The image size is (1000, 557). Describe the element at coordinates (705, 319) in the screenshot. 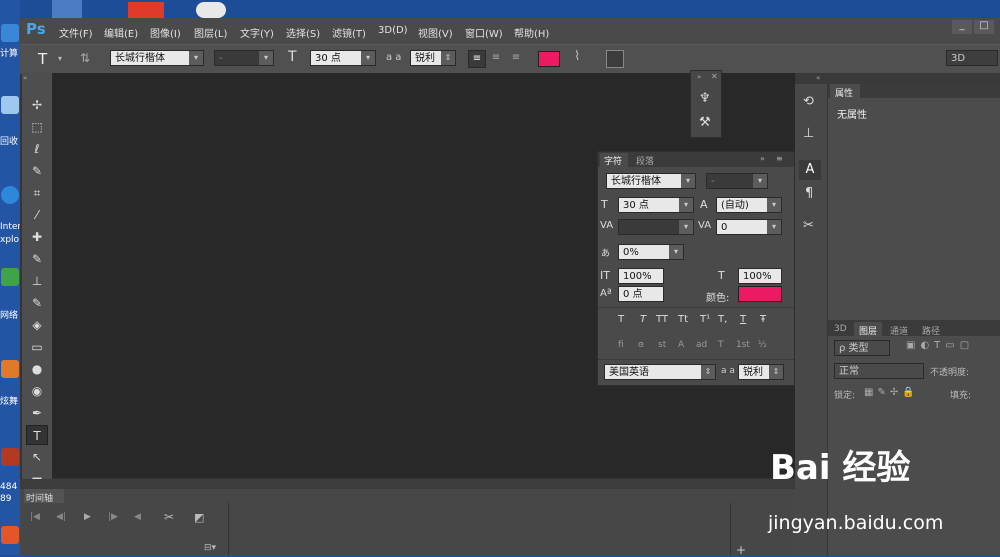

I see `superscript-button: T¹` at that location.